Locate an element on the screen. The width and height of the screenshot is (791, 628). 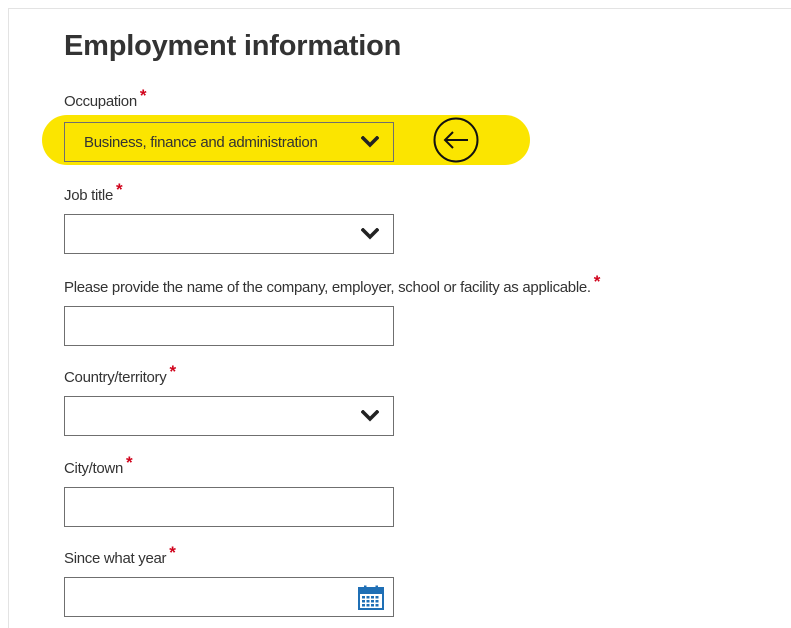
city-label: City/town * is located at coordinates (98, 465).